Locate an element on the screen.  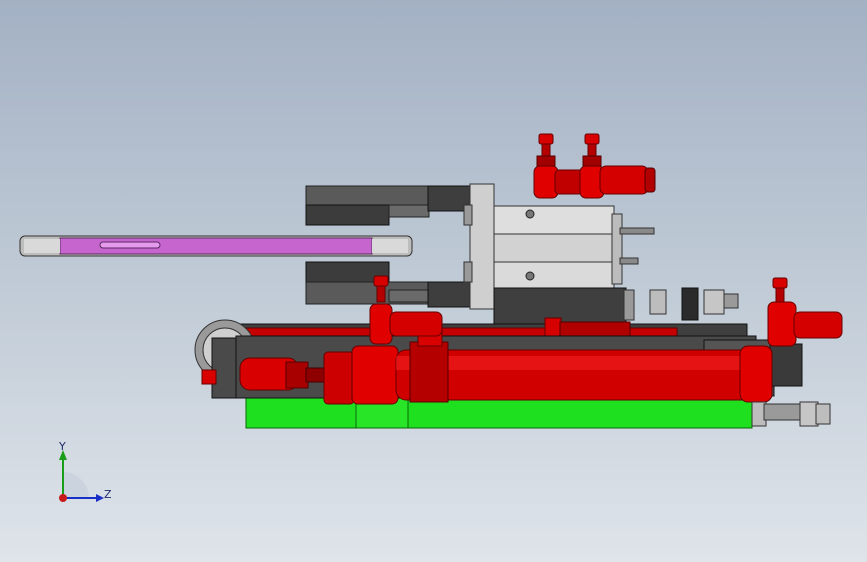
gripper-upper-jaw is located at coordinates (389, 205).